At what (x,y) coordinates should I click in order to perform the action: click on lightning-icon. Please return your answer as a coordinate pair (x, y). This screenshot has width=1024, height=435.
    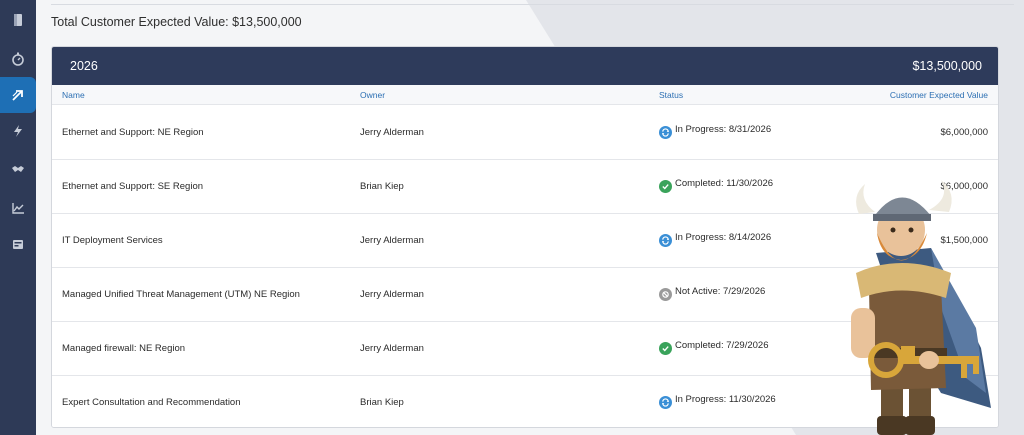
    Looking at the image, I should click on (18, 131).